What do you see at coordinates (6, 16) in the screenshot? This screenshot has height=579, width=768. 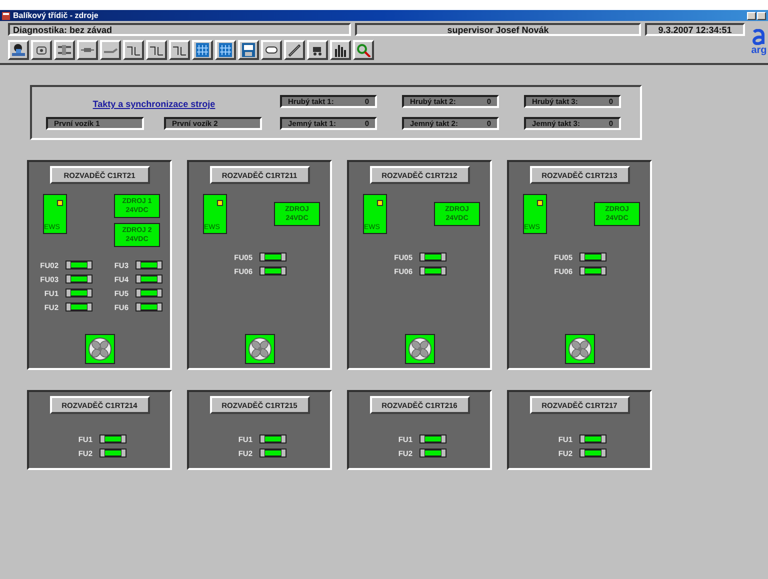 I see `app-icon` at bounding box center [6, 16].